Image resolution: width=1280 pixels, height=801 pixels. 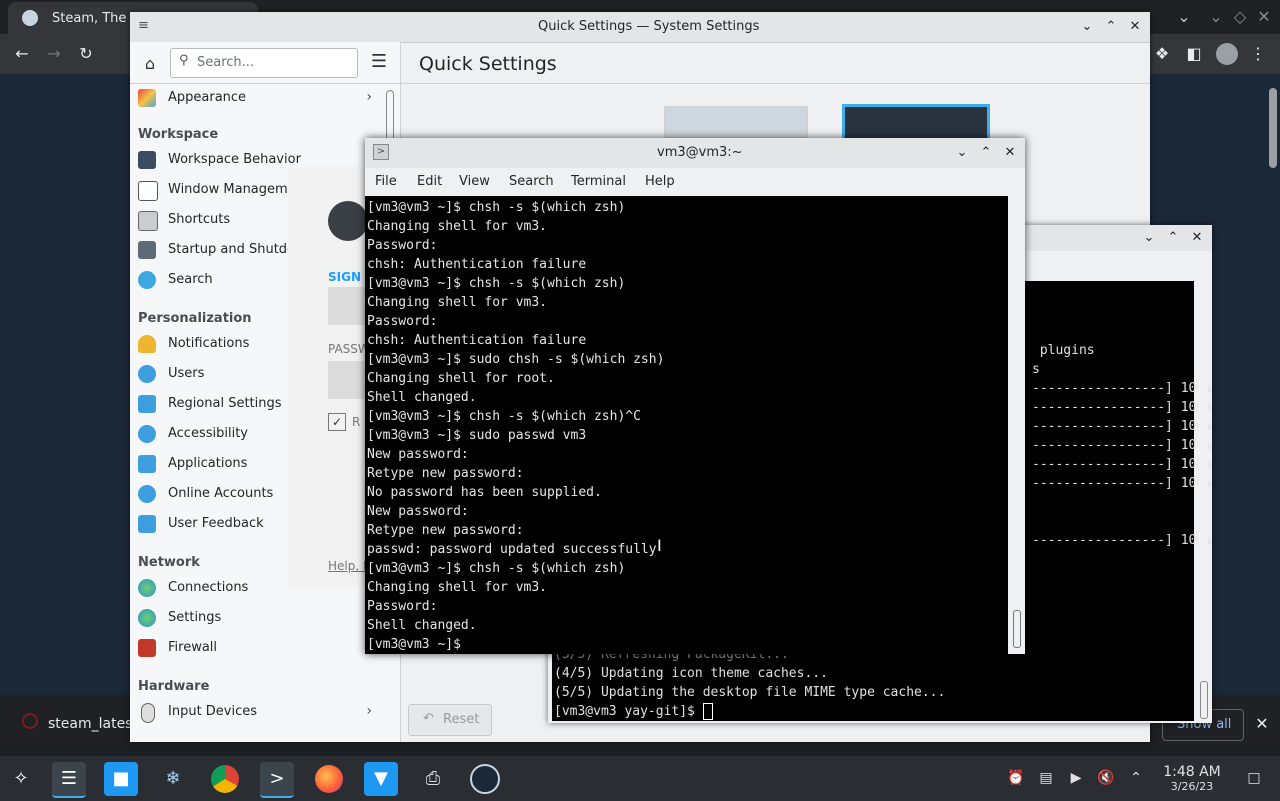 I want to click on terminal-task-icon: >, so click(x=277, y=780).